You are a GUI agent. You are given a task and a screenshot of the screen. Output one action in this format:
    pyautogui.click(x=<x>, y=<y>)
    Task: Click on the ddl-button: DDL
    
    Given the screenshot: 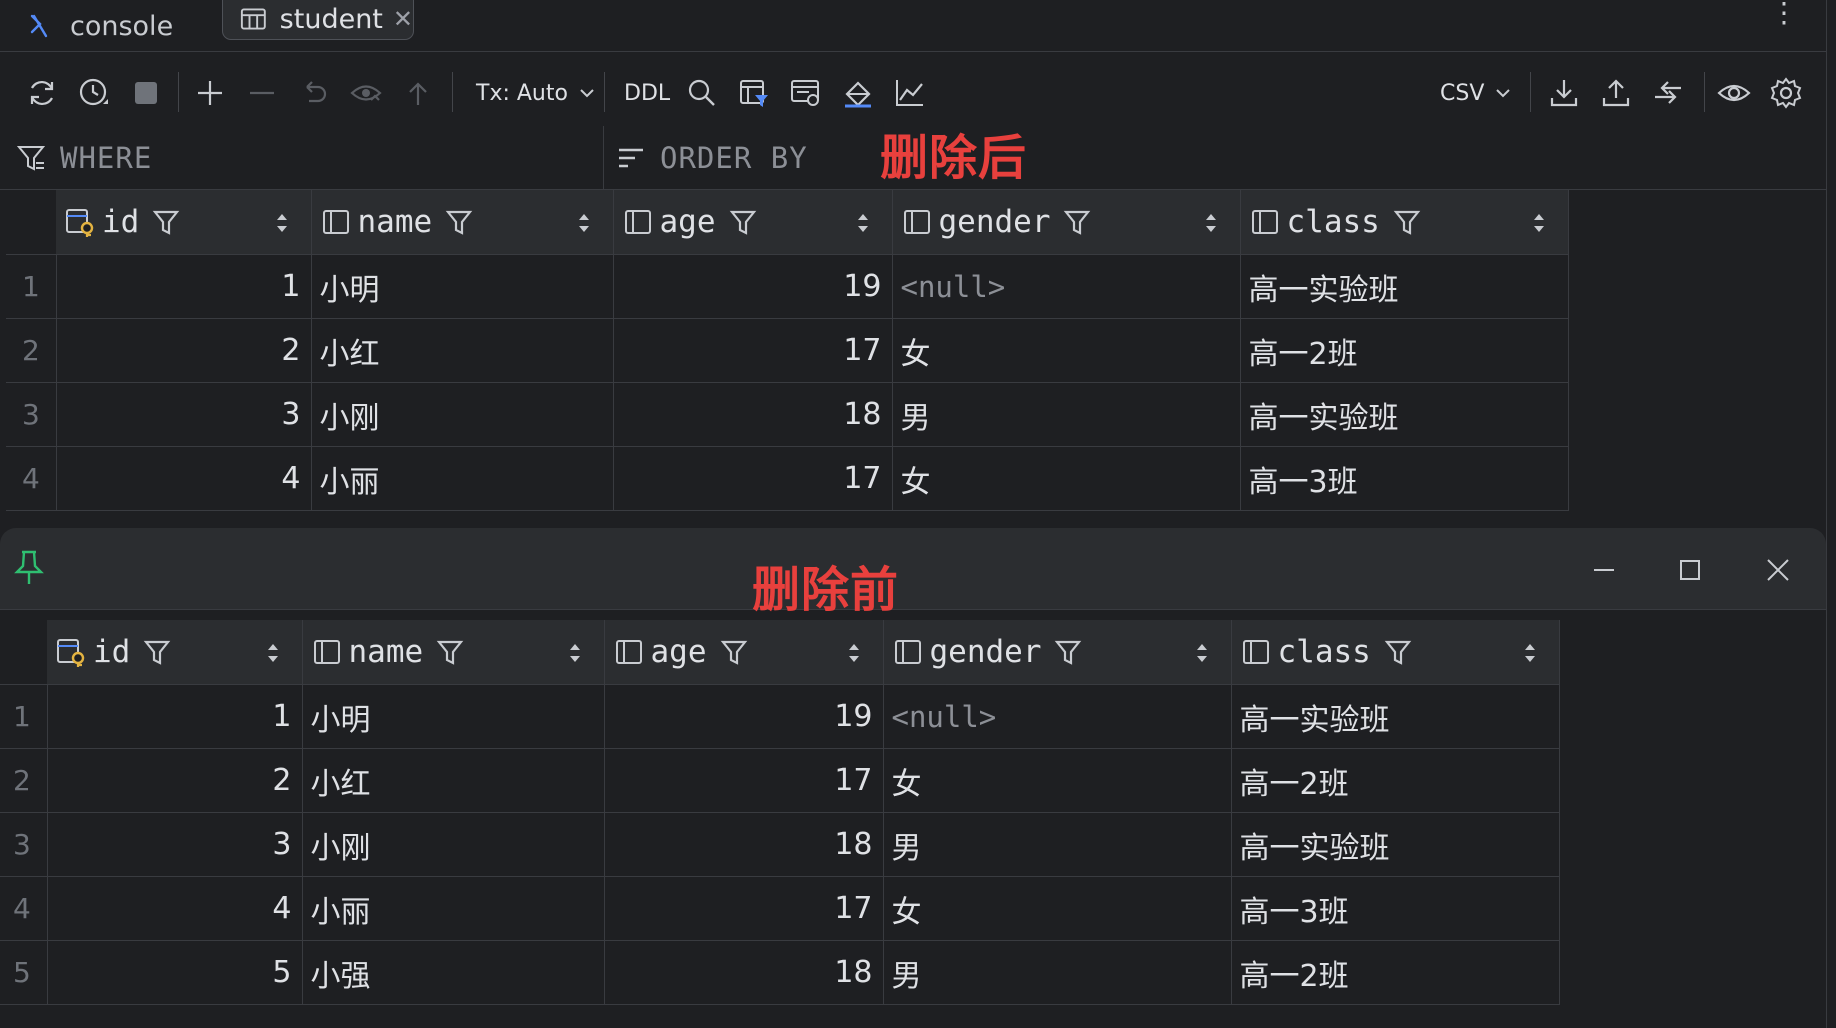 What is the action you would take?
    pyautogui.click(x=647, y=93)
    